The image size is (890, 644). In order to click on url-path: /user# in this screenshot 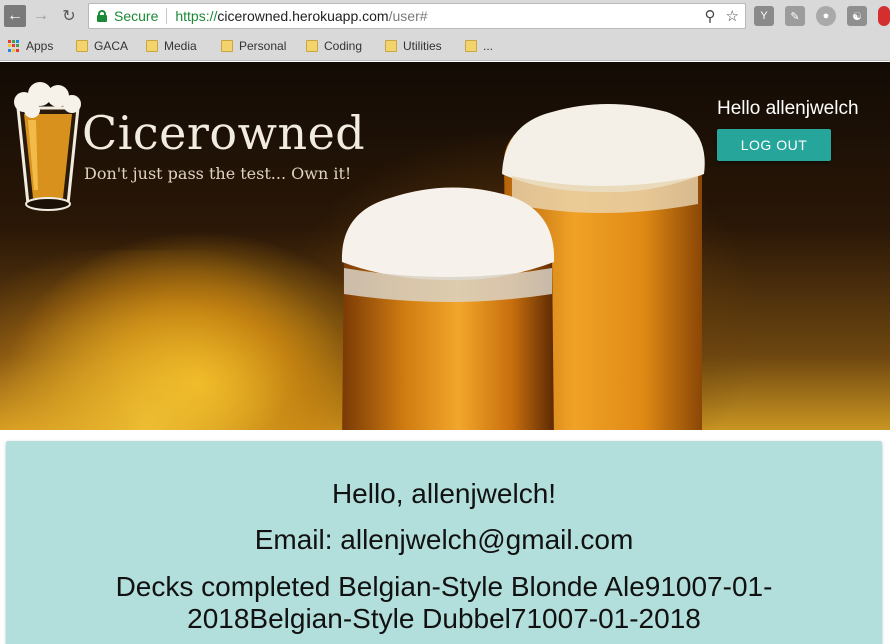, I will do `click(408, 16)`.